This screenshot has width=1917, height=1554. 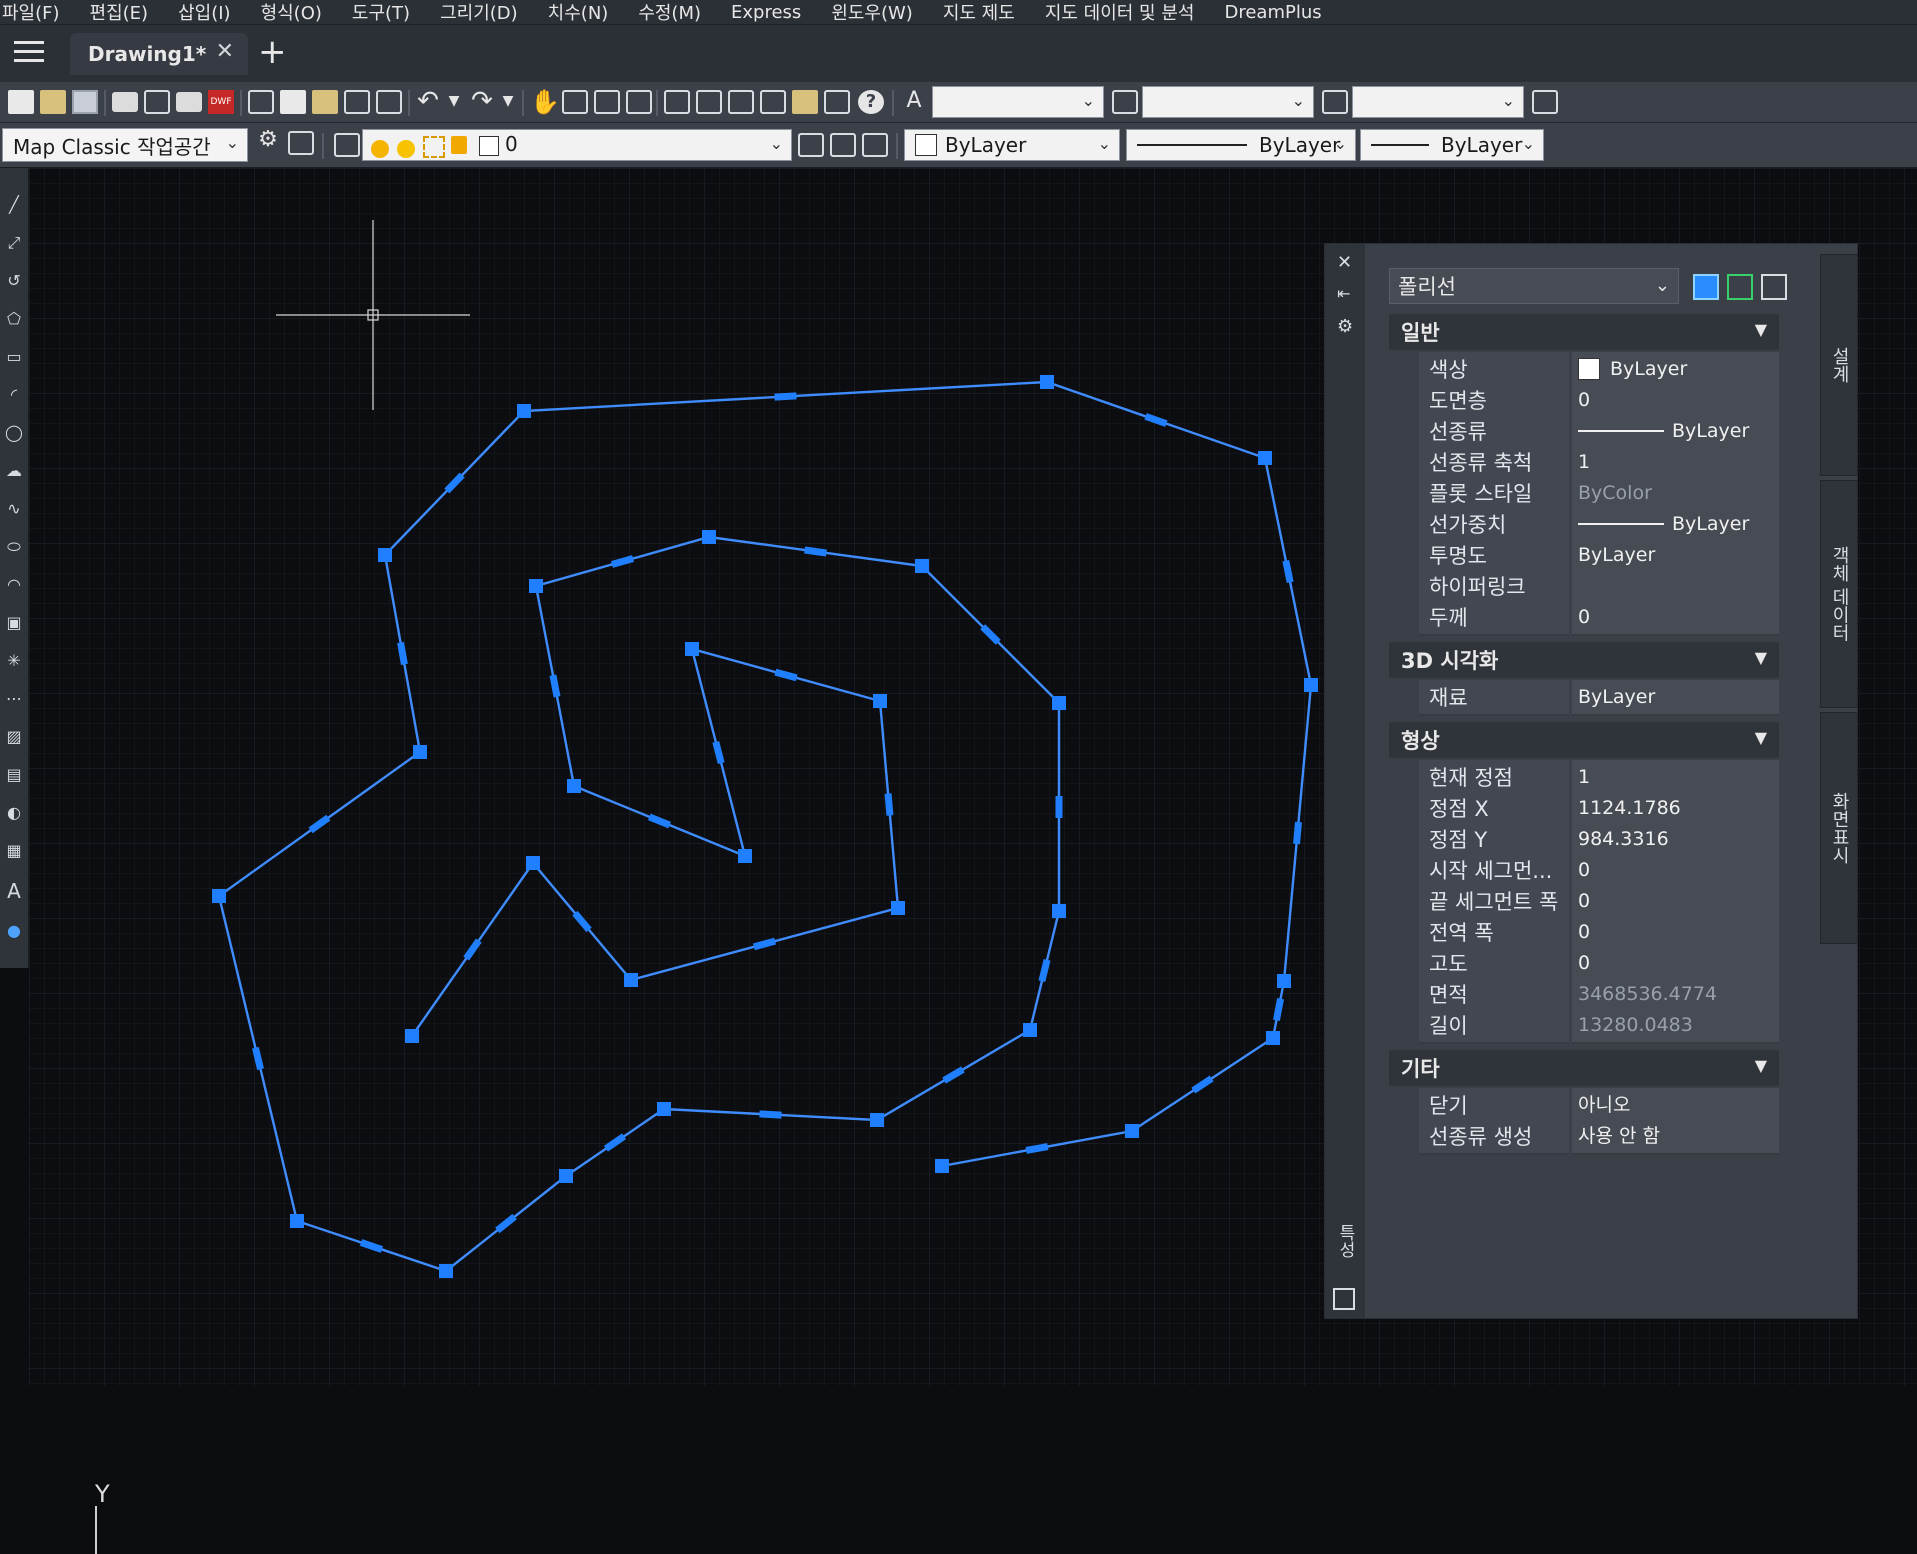 What do you see at coordinates (1839, 365) in the screenshot?
I see `side-tab-design: 설계` at bounding box center [1839, 365].